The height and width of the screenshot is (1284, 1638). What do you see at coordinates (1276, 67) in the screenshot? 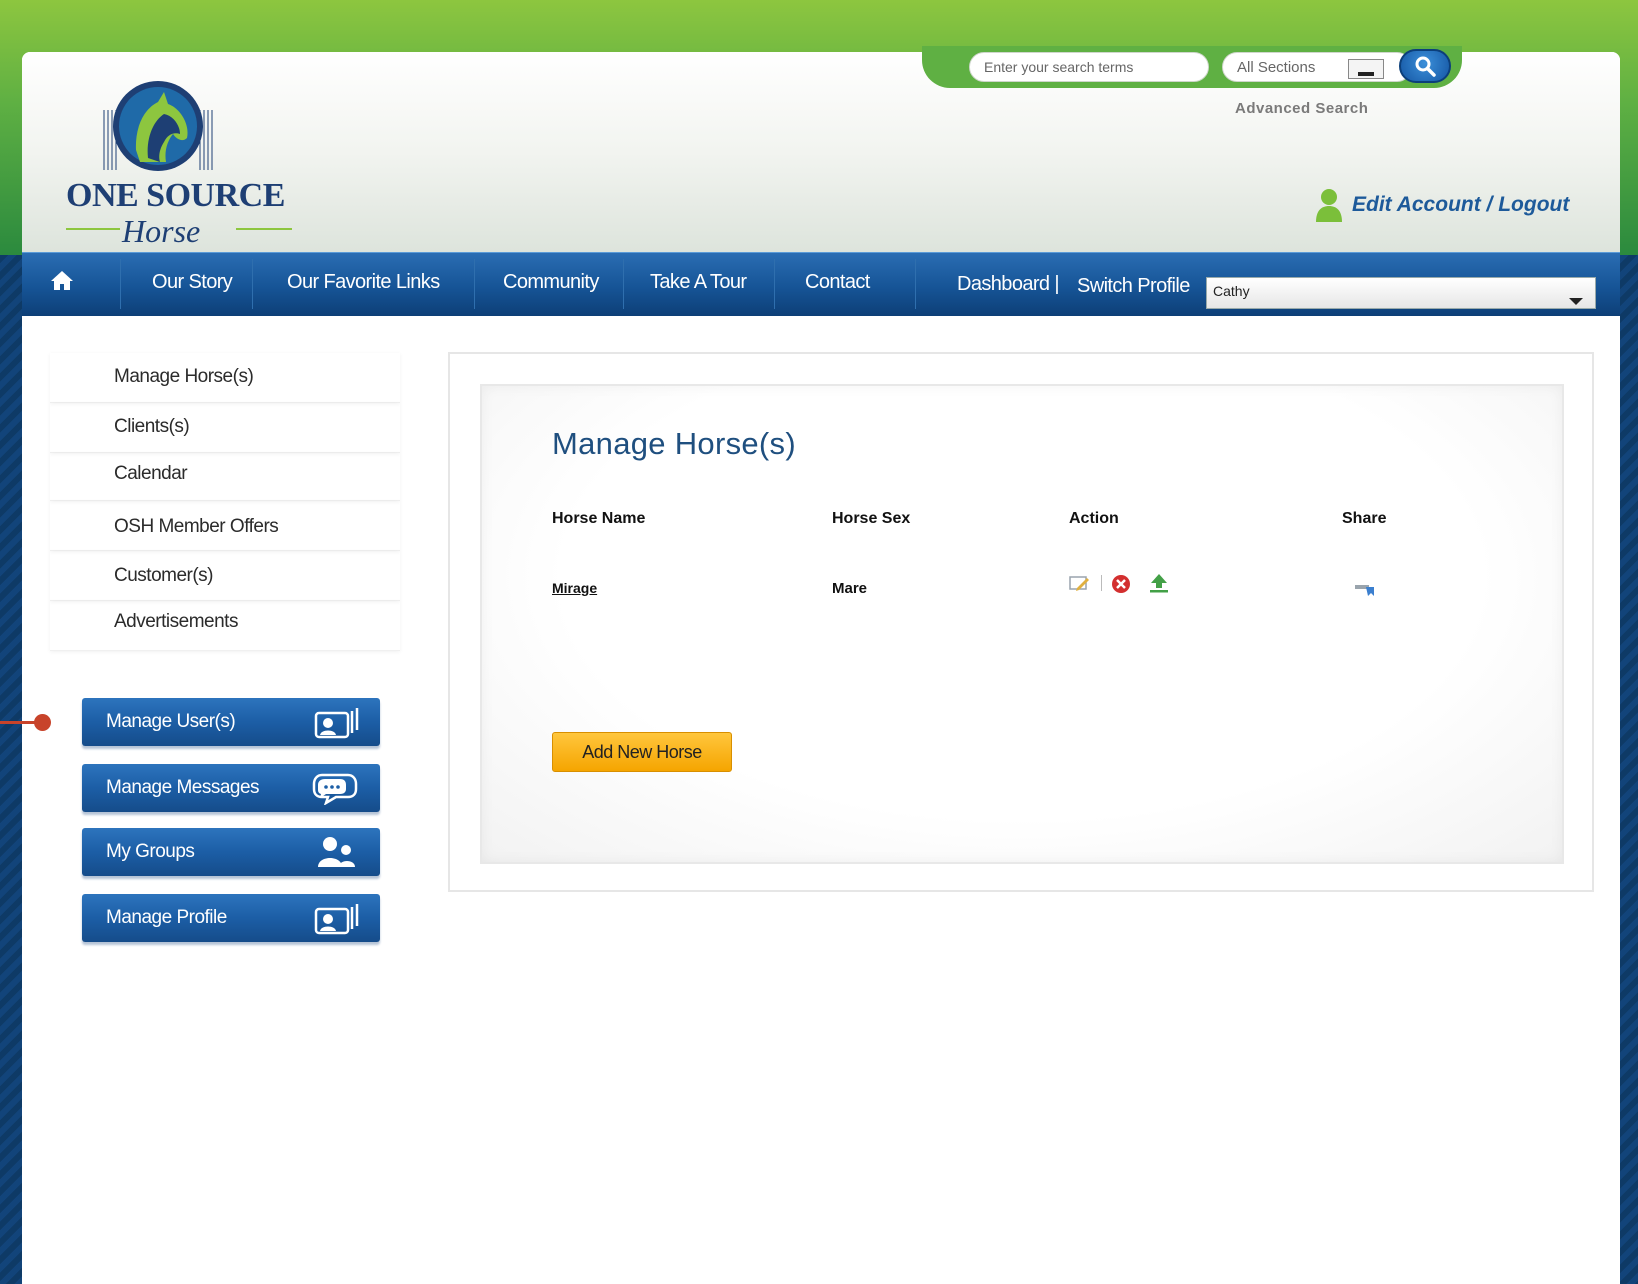
I see `section-select-value: All Sections` at bounding box center [1276, 67].